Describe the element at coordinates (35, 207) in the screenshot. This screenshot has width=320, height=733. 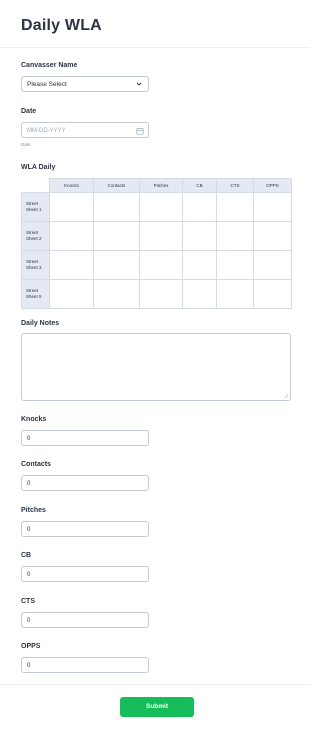
I see `matrix-row-header: Street Sheet 1` at that location.